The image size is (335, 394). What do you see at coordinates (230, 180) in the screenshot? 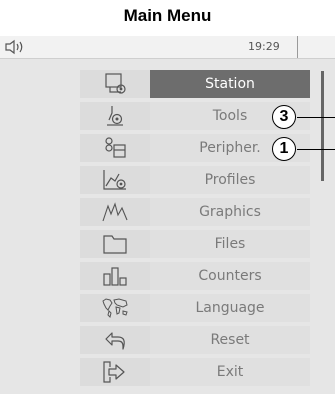
I see `menu-item-label: Profiles` at bounding box center [230, 180].